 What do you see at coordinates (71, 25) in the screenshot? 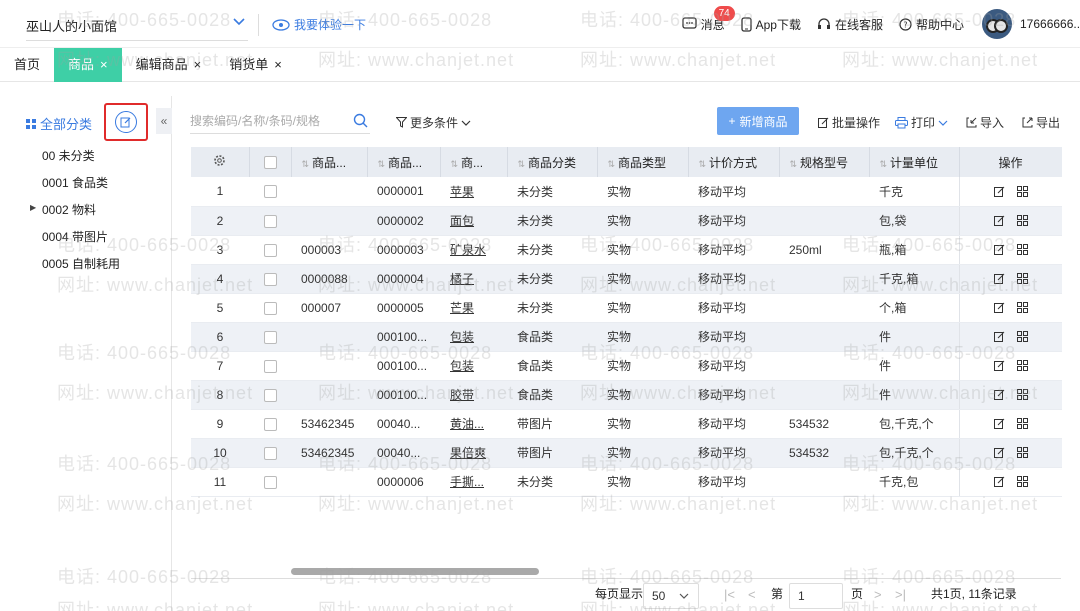
I see `store-name: 巫山人的小面馆` at bounding box center [71, 25].